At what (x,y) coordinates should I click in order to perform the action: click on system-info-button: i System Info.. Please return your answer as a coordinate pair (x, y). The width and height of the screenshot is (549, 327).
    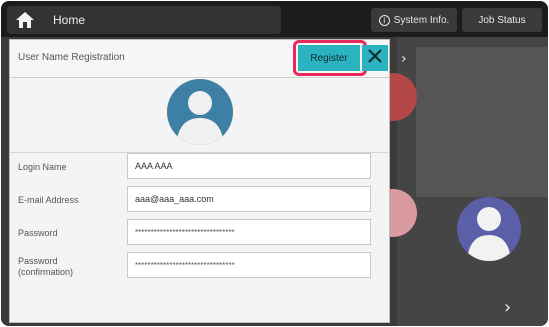
    Looking at the image, I should click on (414, 20).